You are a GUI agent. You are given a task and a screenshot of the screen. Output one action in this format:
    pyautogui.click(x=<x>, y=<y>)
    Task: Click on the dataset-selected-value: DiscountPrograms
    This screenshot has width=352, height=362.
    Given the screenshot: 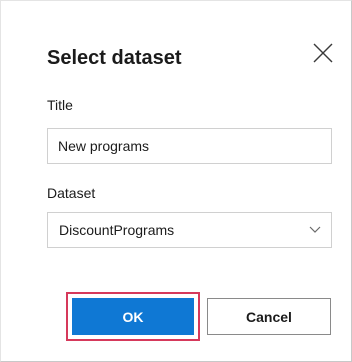 What is the action you would take?
    pyautogui.click(x=117, y=230)
    